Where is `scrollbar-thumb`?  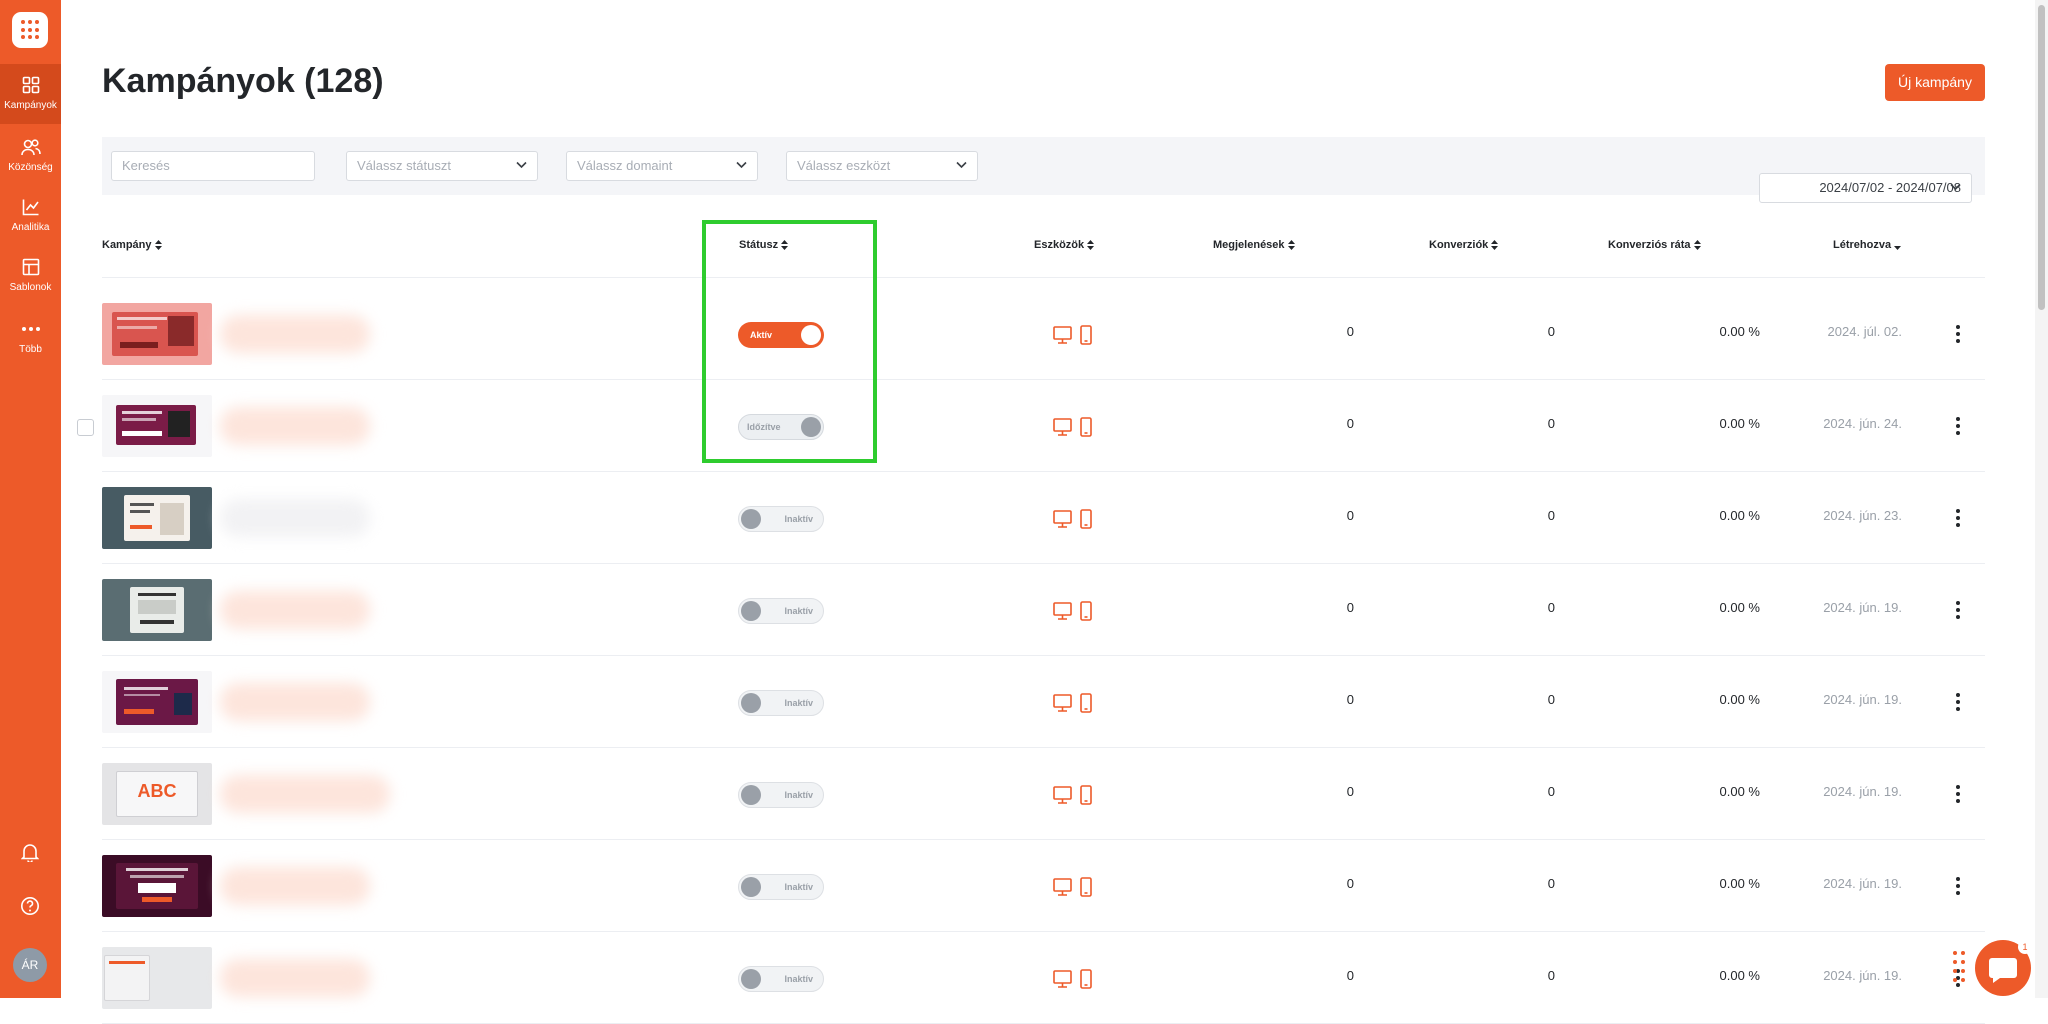 scrollbar-thumb is located at coordinates (2041, 157).